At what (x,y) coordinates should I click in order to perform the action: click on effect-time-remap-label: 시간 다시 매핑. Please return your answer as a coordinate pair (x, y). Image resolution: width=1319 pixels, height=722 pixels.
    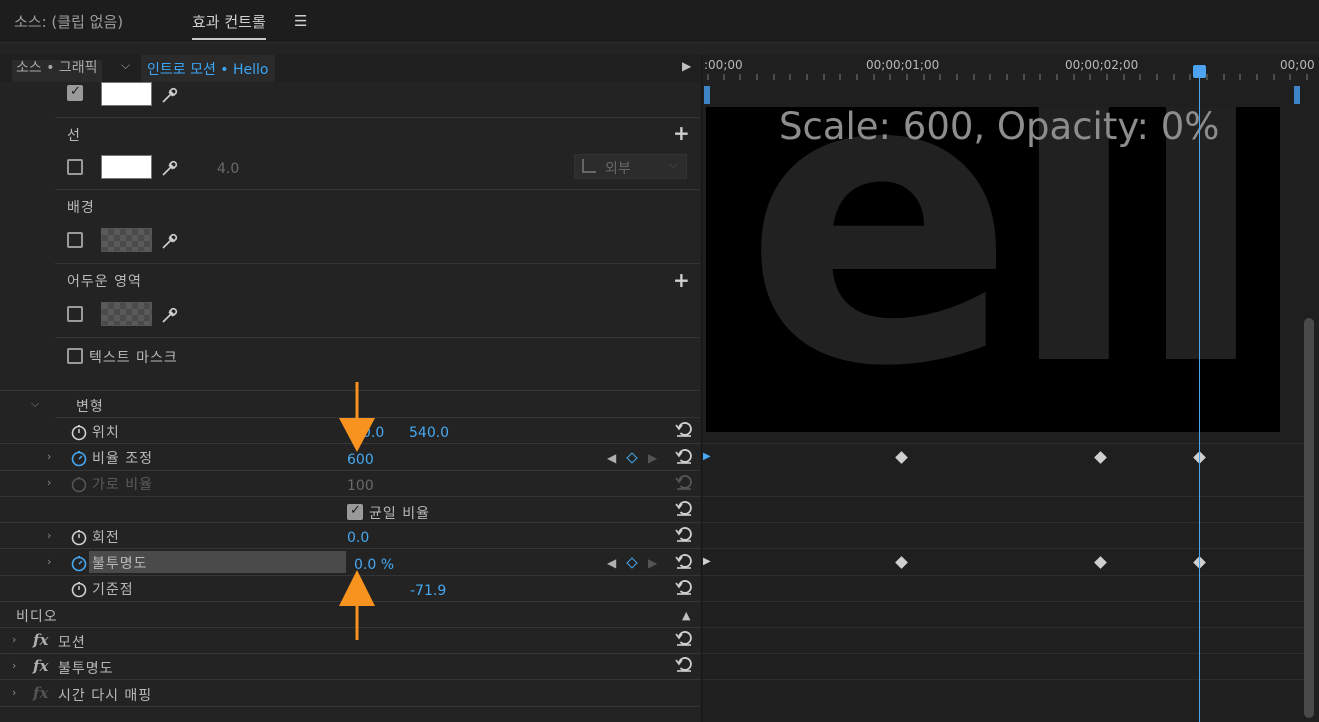
    Looking at the image, I should click on (105, 695).